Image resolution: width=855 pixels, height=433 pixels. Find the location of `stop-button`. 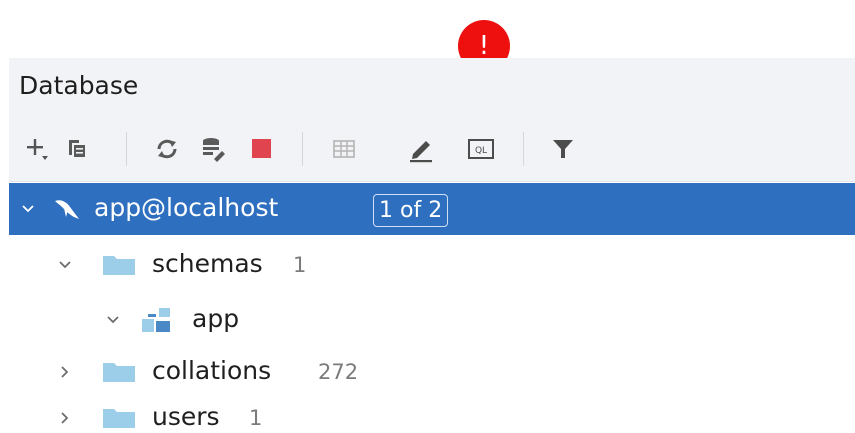

stop-button is located at coordinates (261, 149).